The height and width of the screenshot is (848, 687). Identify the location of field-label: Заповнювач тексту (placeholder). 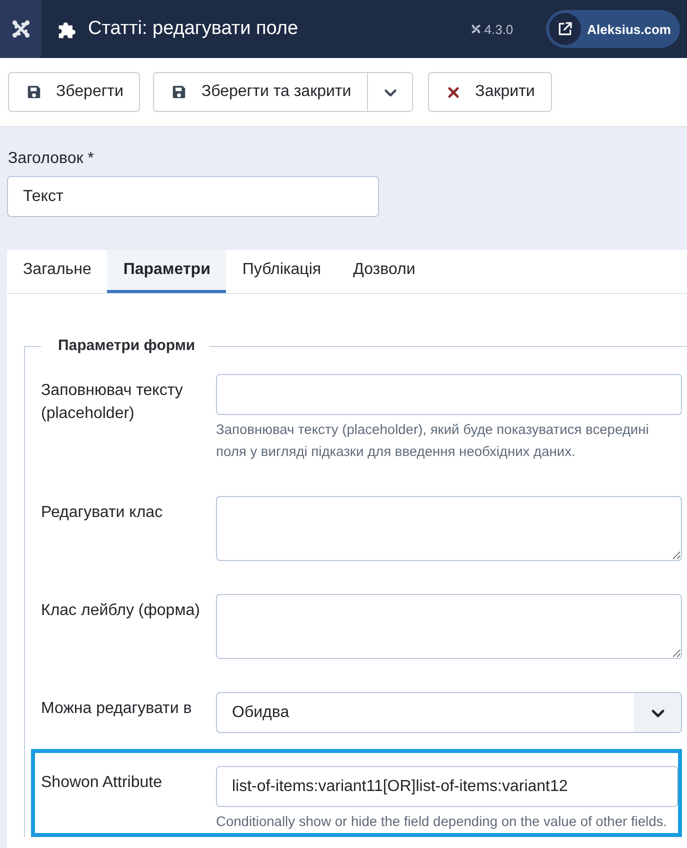
(112, 402).